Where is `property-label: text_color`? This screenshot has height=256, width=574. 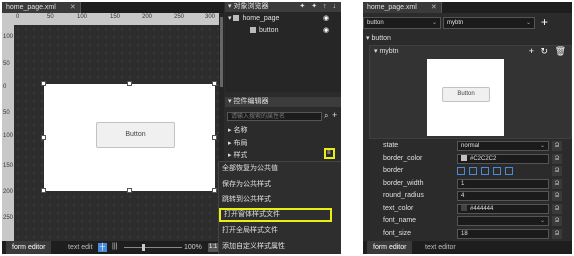 property-label: text_color is located at coordinates (398, 208).